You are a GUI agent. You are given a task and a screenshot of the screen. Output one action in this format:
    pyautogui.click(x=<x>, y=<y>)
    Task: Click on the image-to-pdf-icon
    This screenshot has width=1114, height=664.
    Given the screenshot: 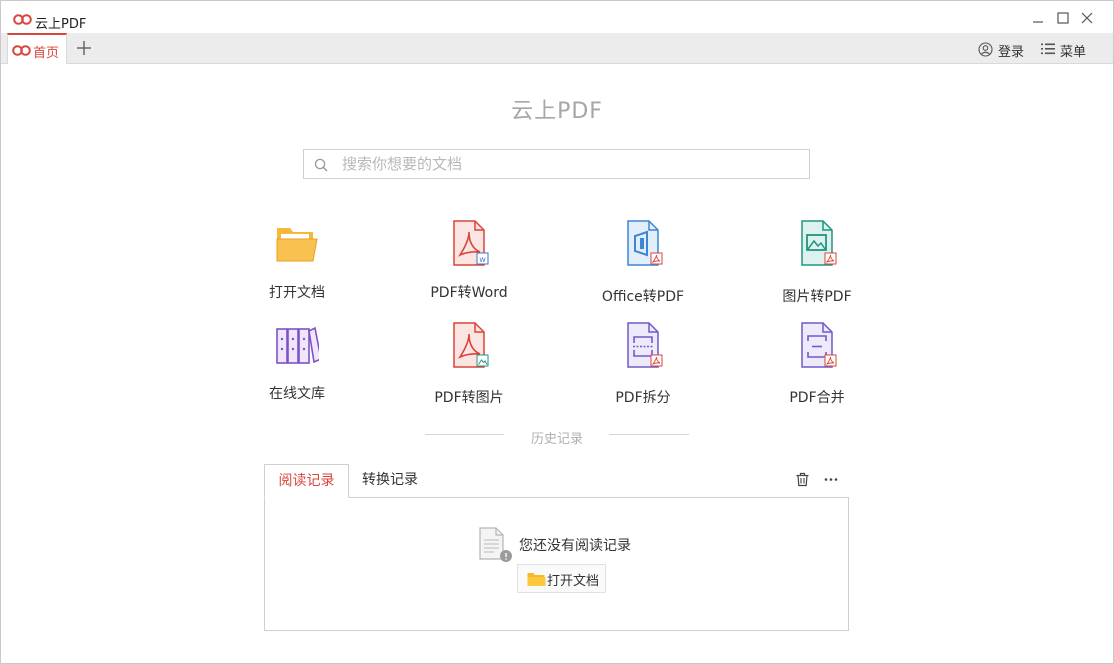 What is the action you would take?
    pyautogui.click(x=819, y=243)
    